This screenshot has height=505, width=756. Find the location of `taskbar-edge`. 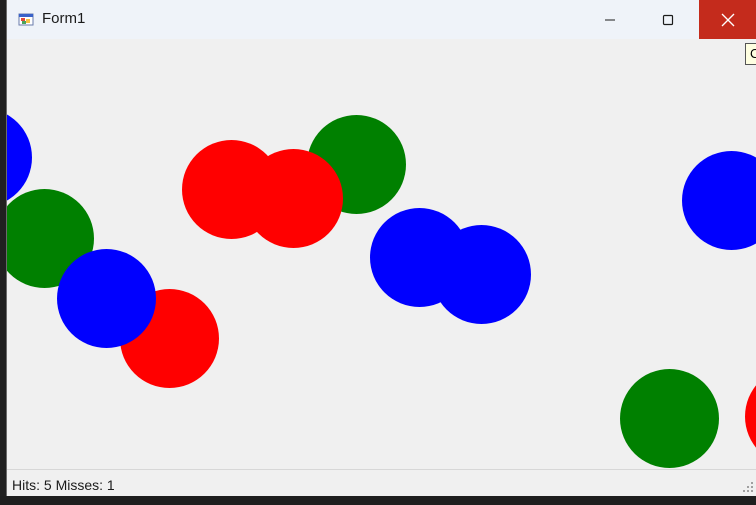

taskbar-edge is located at coordinates (378, 500).